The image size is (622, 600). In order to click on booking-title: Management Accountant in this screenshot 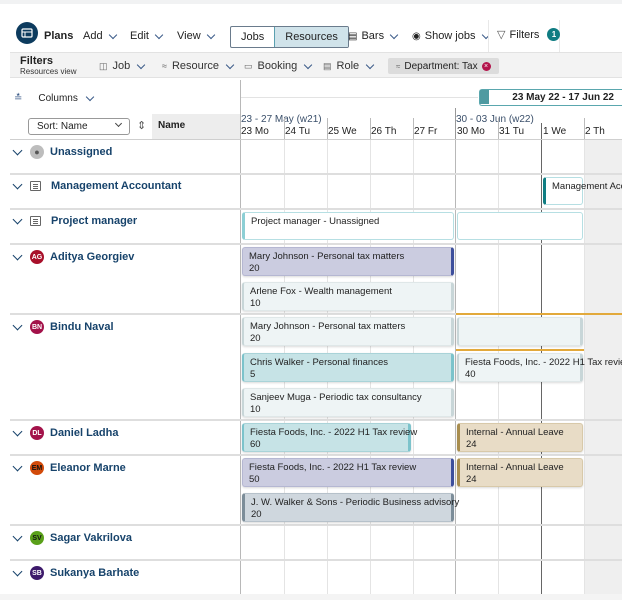, I will do `click(587, 186)`.